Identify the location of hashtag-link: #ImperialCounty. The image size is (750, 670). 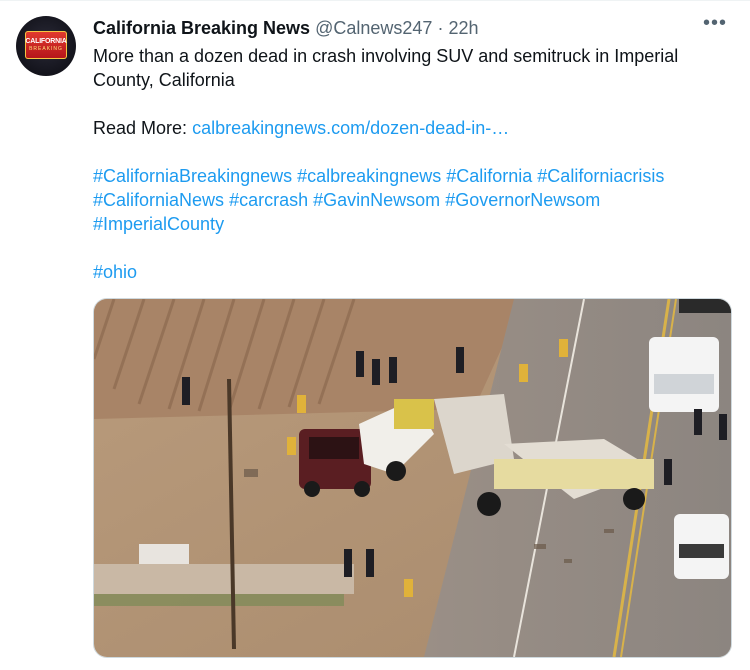
(158, 224).